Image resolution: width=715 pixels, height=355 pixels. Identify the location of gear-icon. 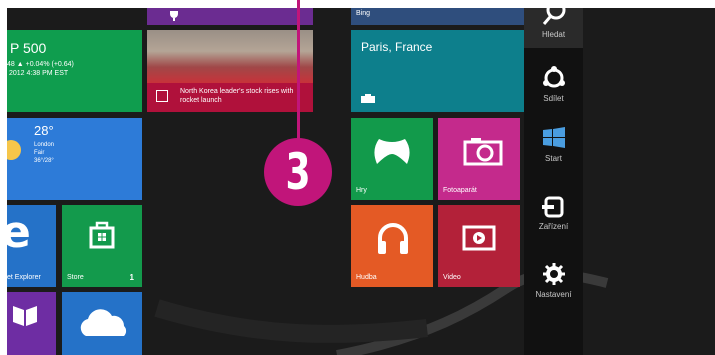
(553, 274).